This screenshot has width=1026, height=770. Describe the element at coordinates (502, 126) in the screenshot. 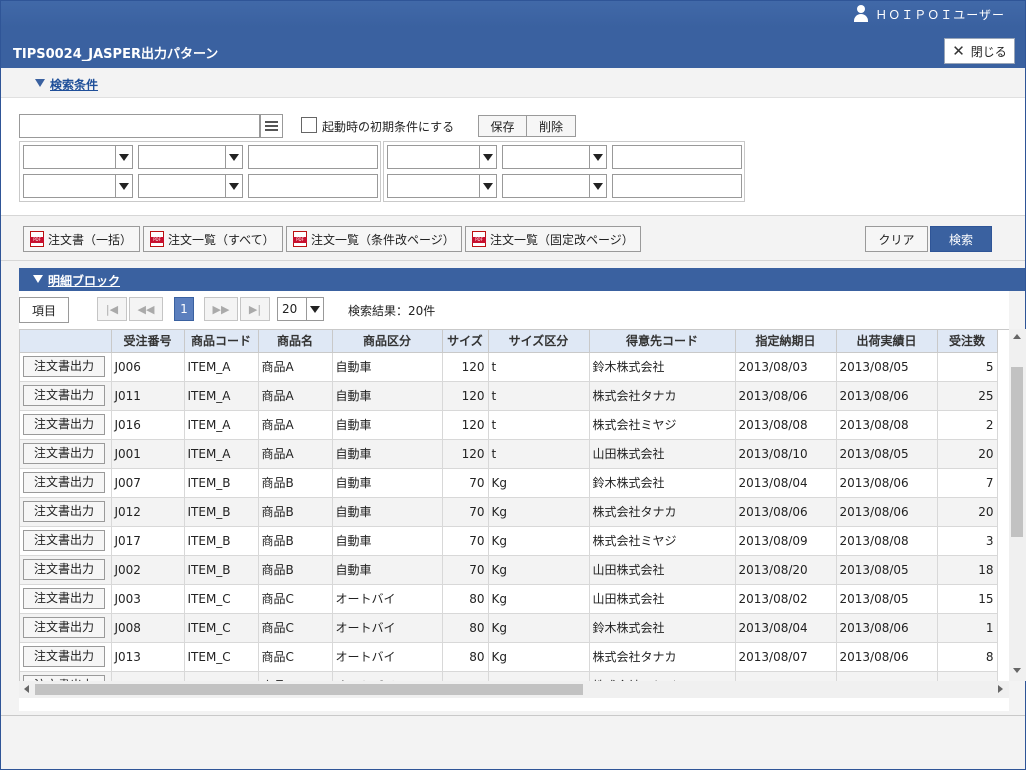

I see `save-button: 保存` at that location.